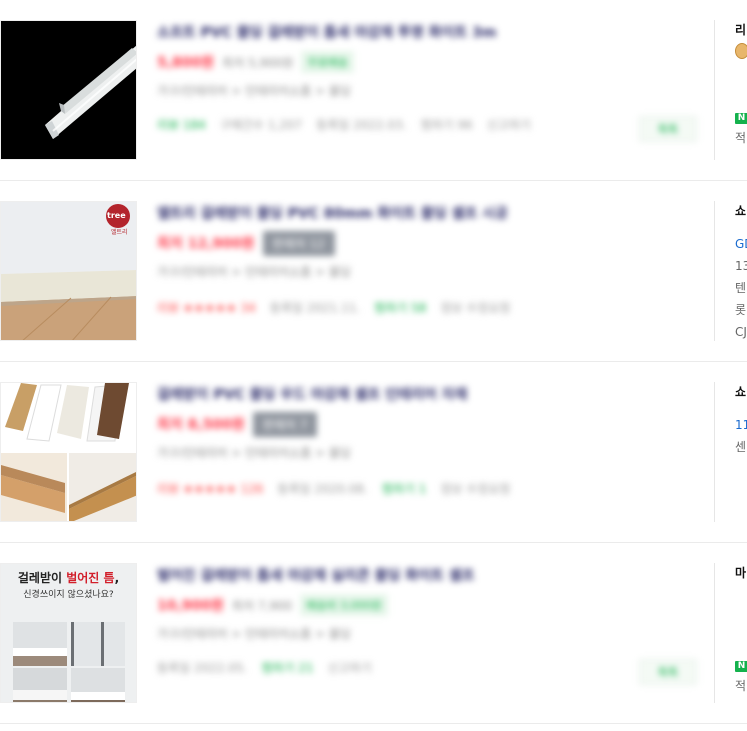 The height and width of the screenshot is (731, 747). What do you see at coordinates (432, 243) in the screenshot?
I see `price-line: 최저 12,900원 판매처 12` at bounding box center [432, 243].